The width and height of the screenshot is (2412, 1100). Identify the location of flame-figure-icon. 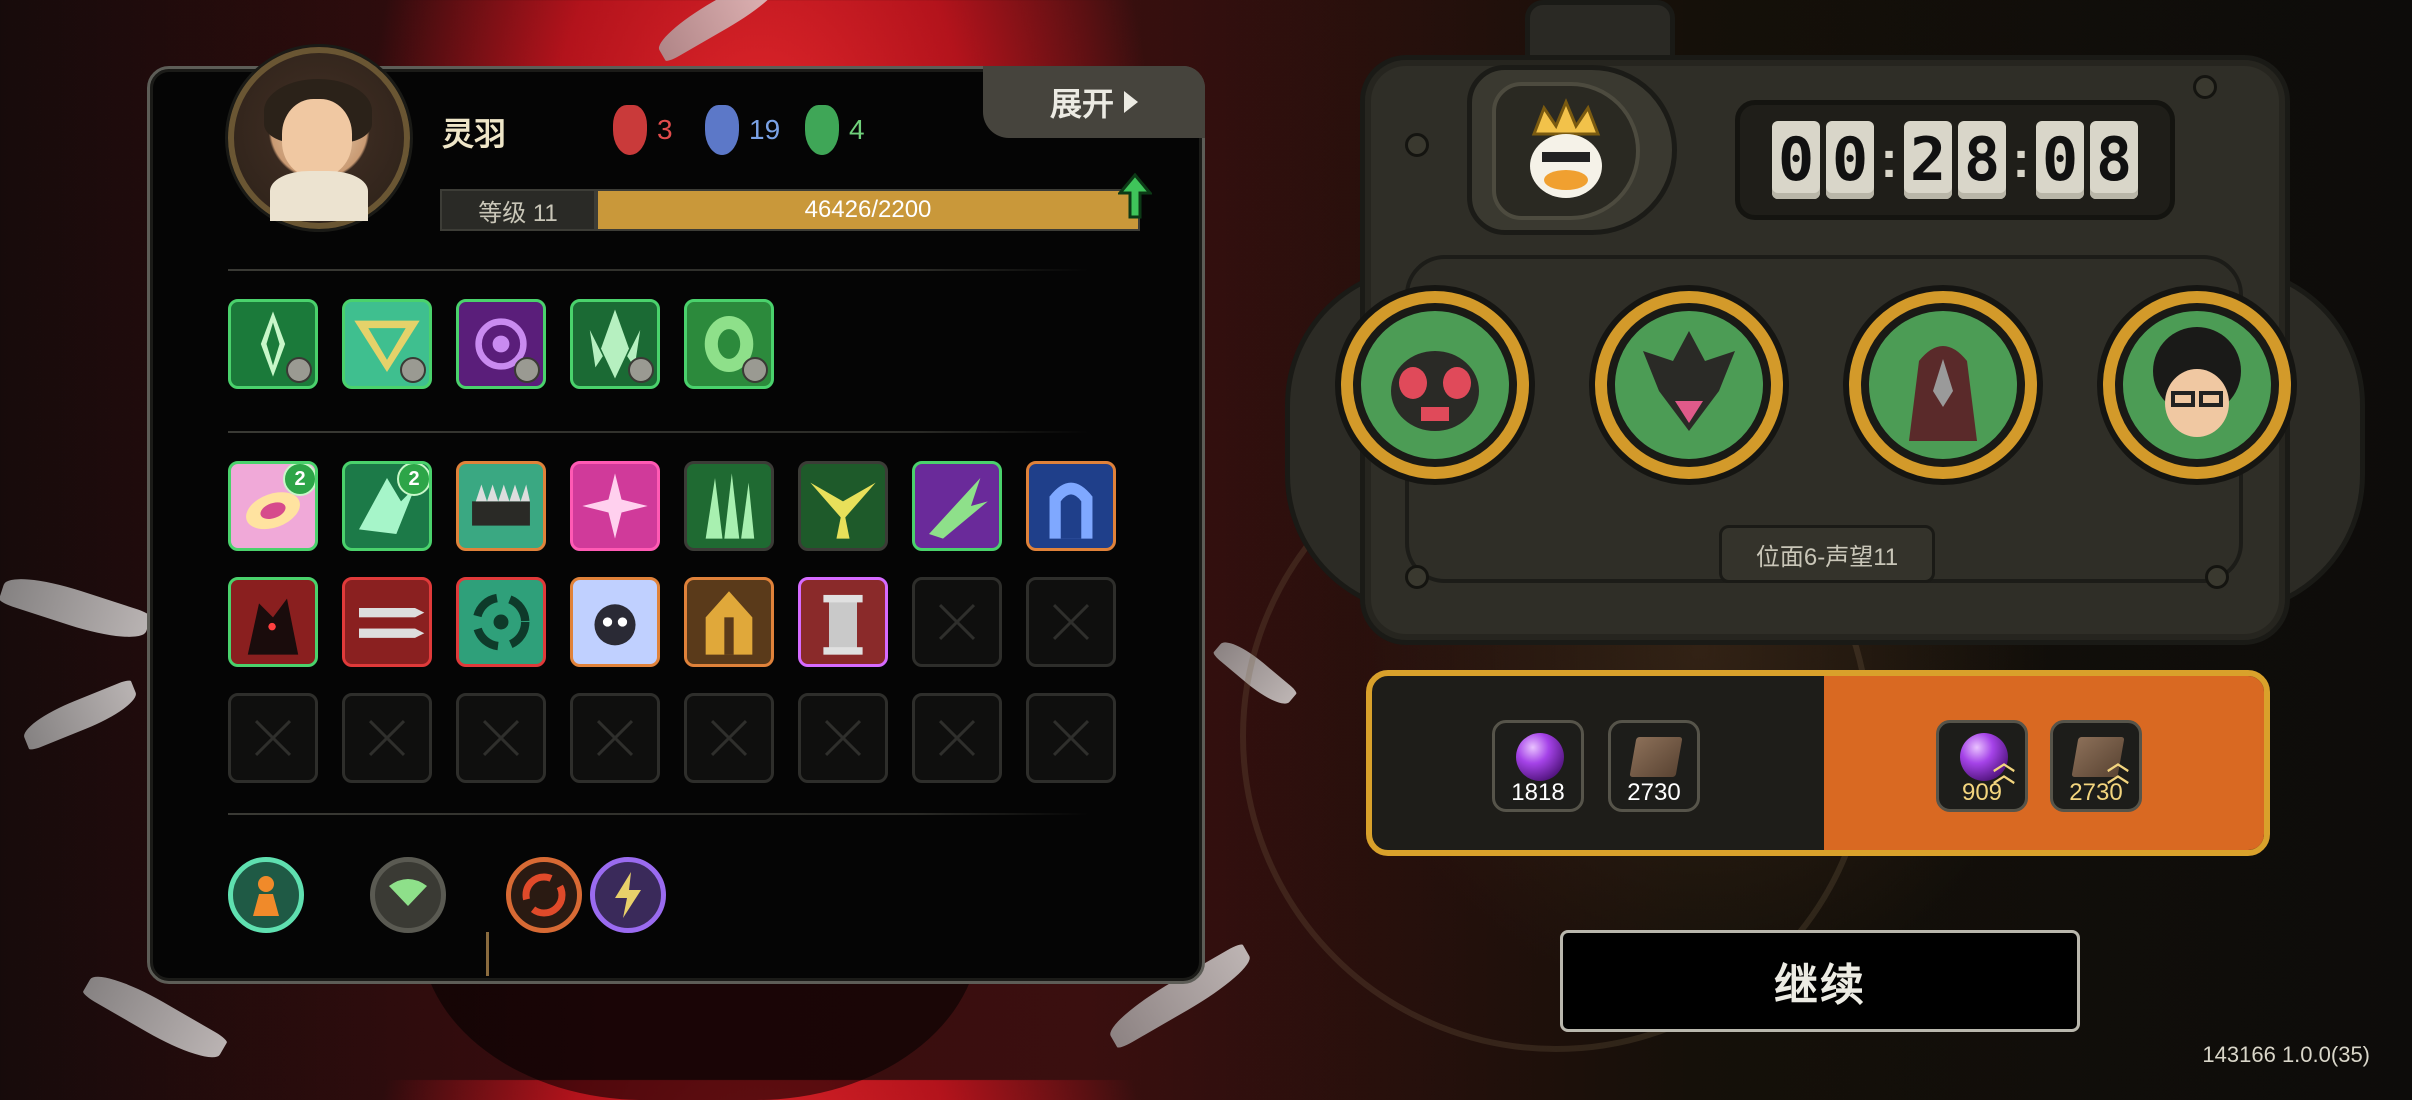
(266, 896).